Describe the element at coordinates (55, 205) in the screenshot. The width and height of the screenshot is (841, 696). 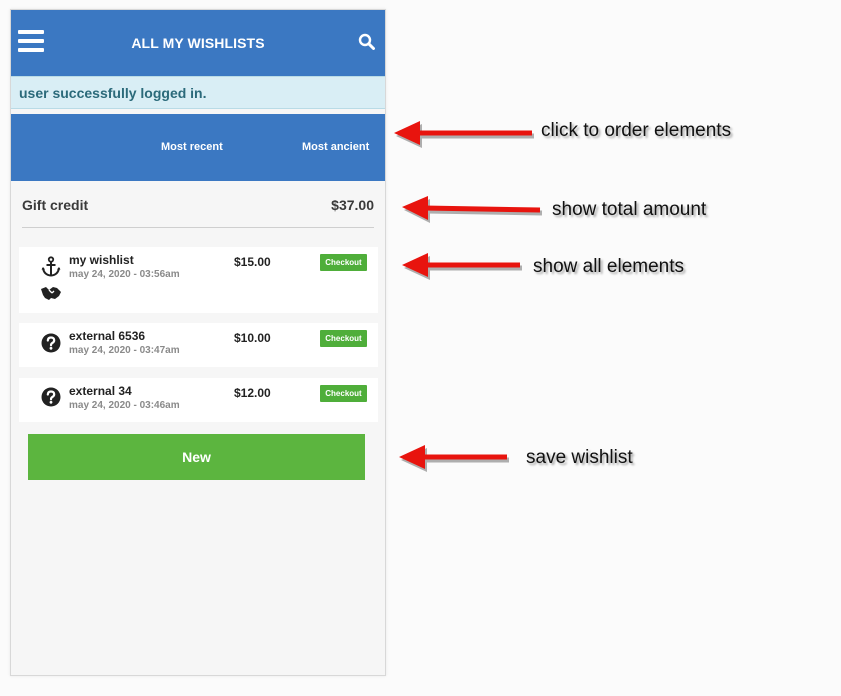
I see `gift-credit-label: Gift credit` at that location.